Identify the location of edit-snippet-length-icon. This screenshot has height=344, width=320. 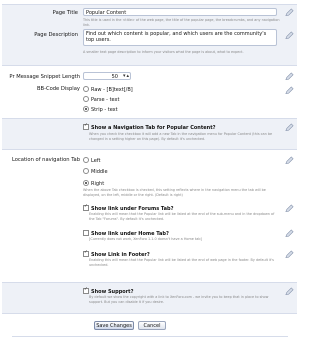
(289, 76).